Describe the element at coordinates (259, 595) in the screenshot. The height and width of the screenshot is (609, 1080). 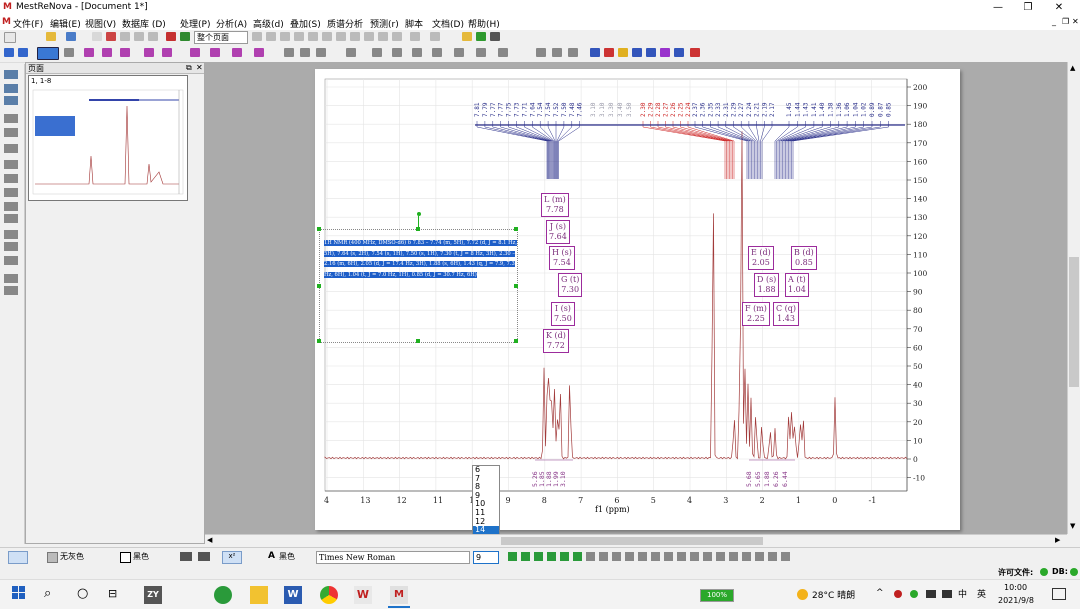
I see `file-explorer-icon` at that location.